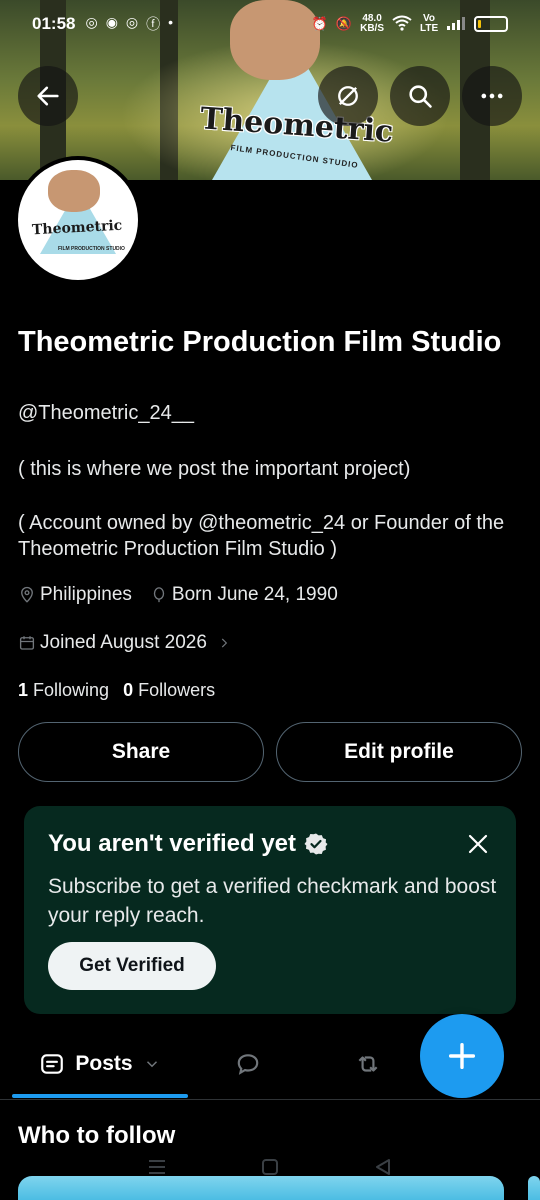 This screenshot has width=540, height=1200. I want to click on avatar-logo-subtitle: FILM PRODUCTION STUDIO, so click(91, 249).